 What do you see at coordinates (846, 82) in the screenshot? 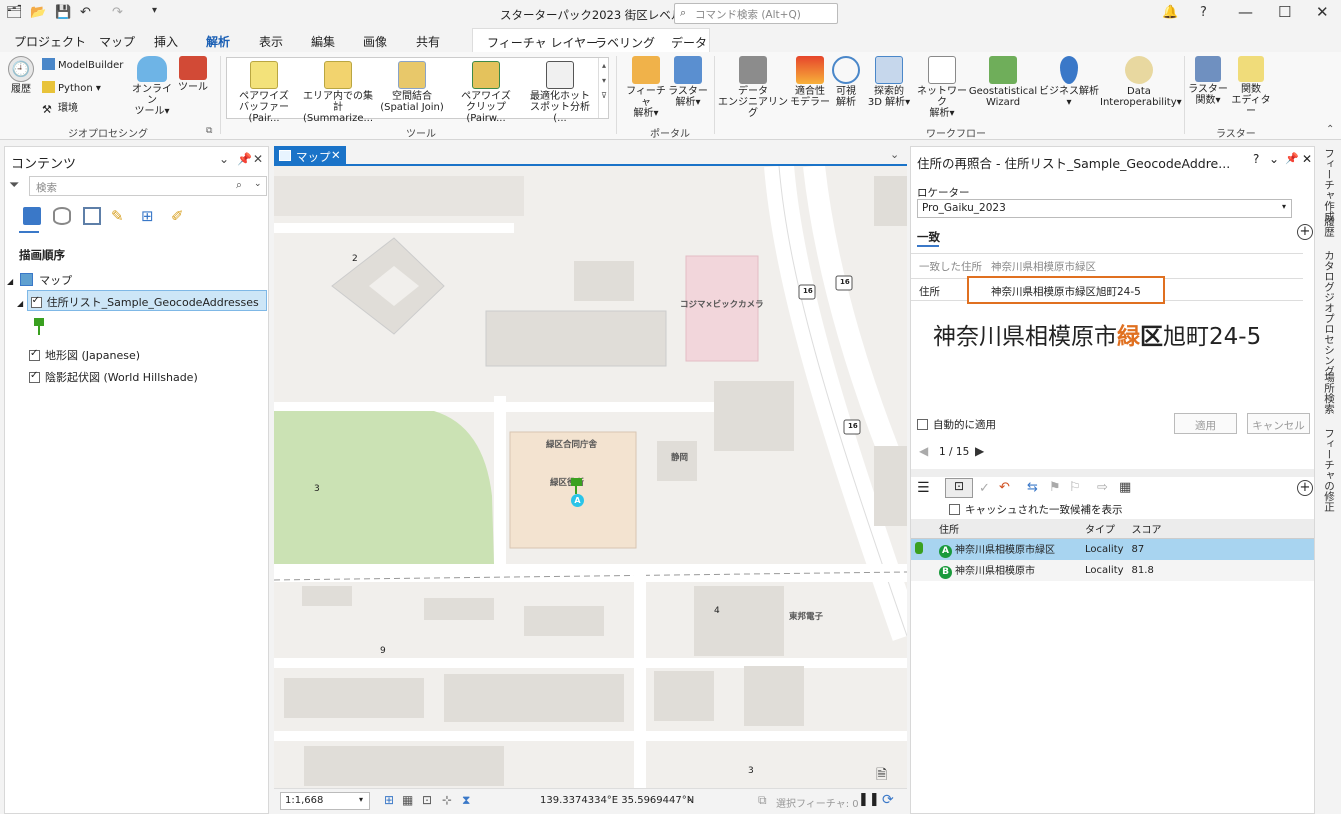
I see `link-analysis-button: 可視 解析` at bounding box center [846, 82].